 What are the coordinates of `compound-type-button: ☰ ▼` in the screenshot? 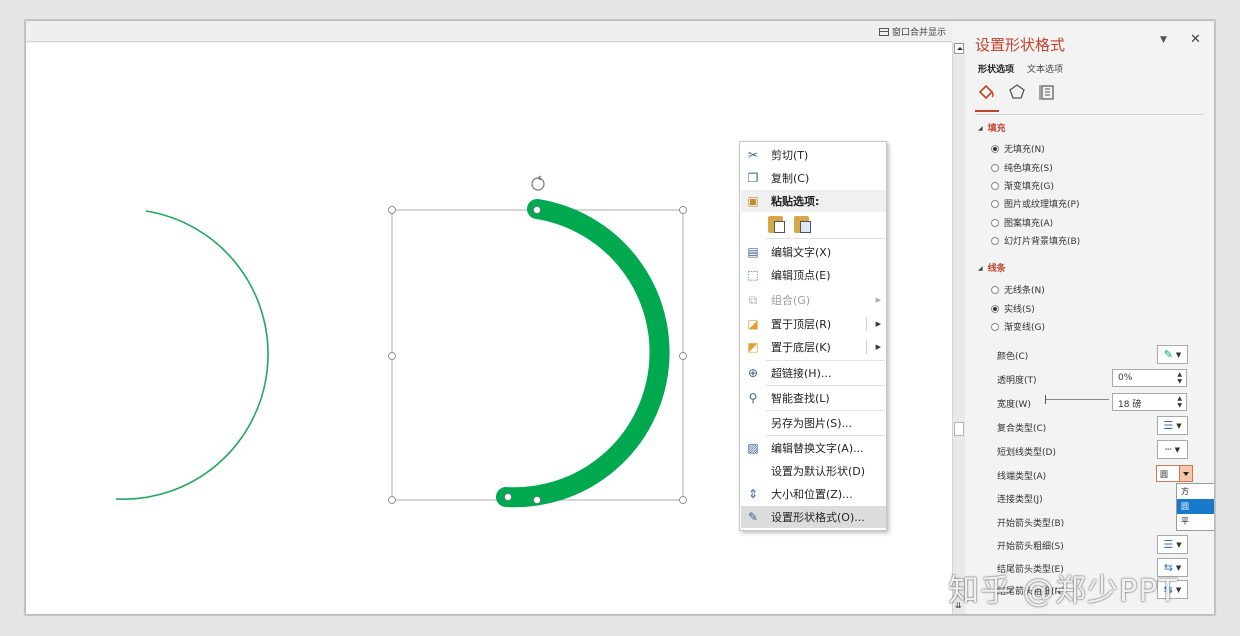 It's located at (1172, 425).